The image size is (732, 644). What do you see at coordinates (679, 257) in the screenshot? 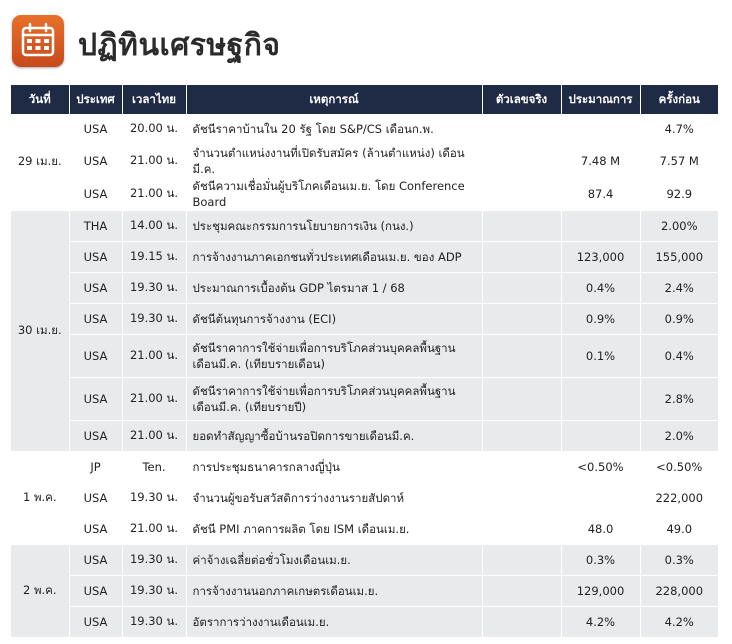
I see `previous-cell: 155,000` at bounding box center [679, 257].